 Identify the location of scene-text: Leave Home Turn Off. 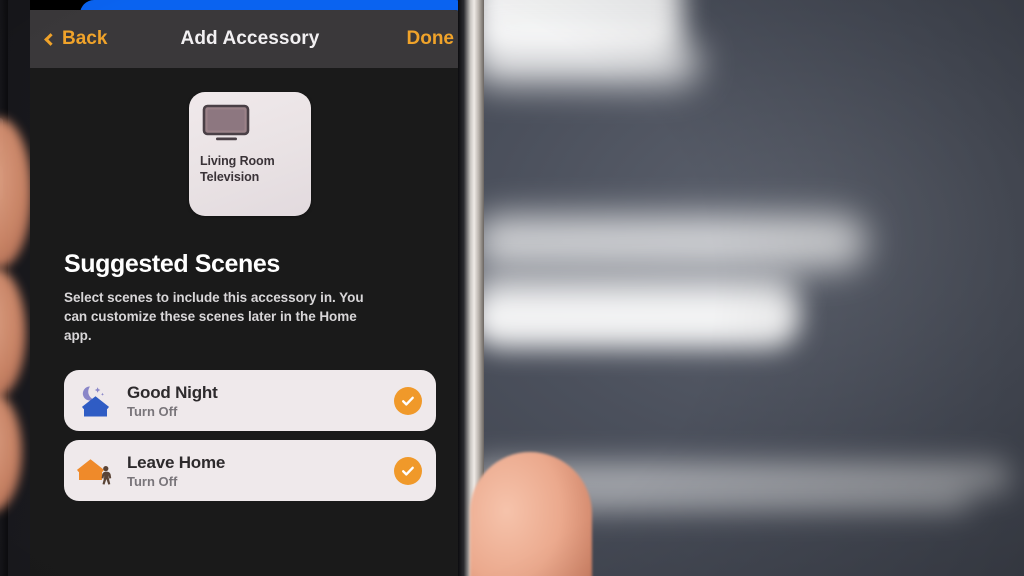
(260, 471).